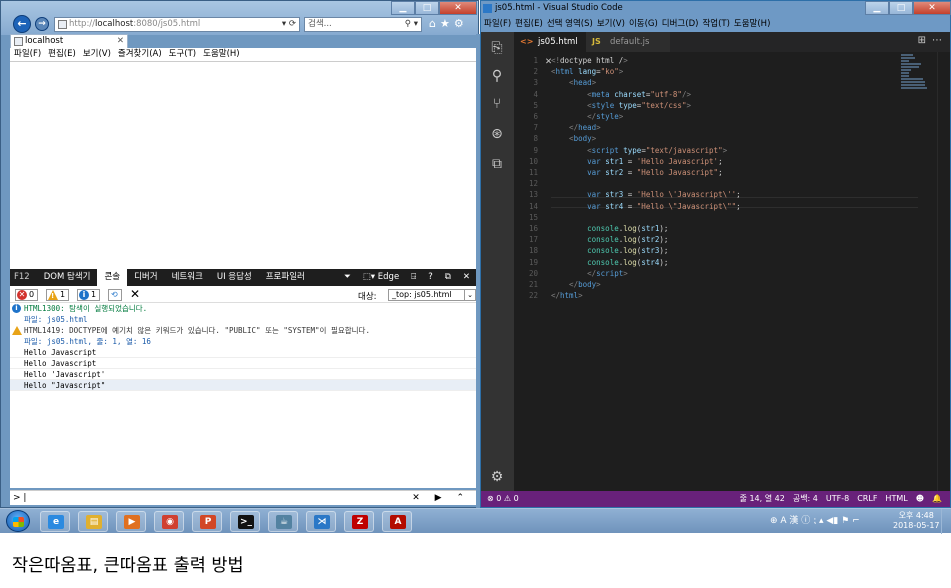  I want to click on devtools-tab: 프로파일러, so click(285, 277).